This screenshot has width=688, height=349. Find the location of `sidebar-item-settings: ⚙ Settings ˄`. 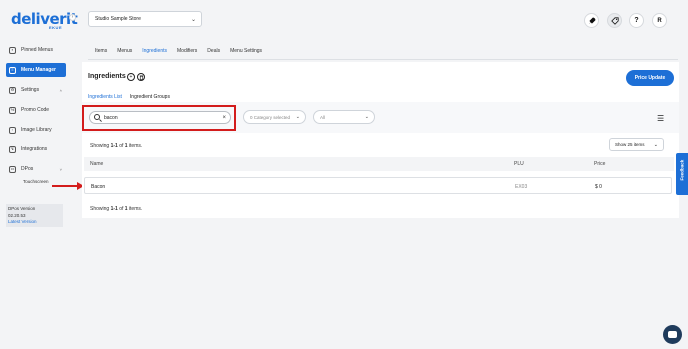

sidebar-item-settings: ⚙ Settings ˄ is located at coordinates (36, 90).